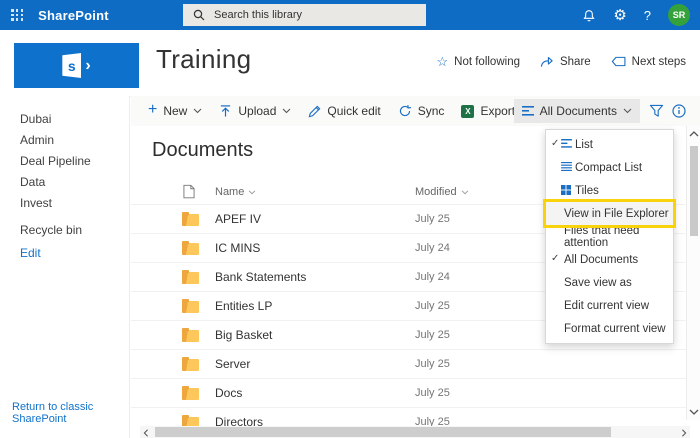  I want to click on upload-button: Upload, so click(255, 111).